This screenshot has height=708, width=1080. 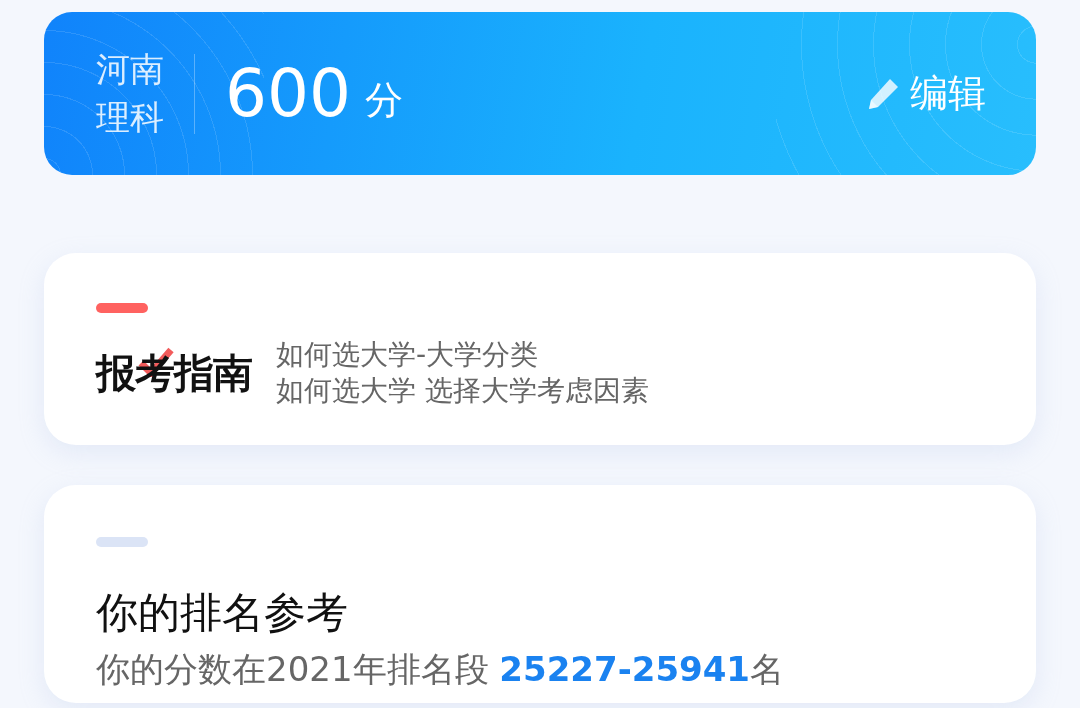 I want to click on score-value: 600, so click(x=288, y=93).